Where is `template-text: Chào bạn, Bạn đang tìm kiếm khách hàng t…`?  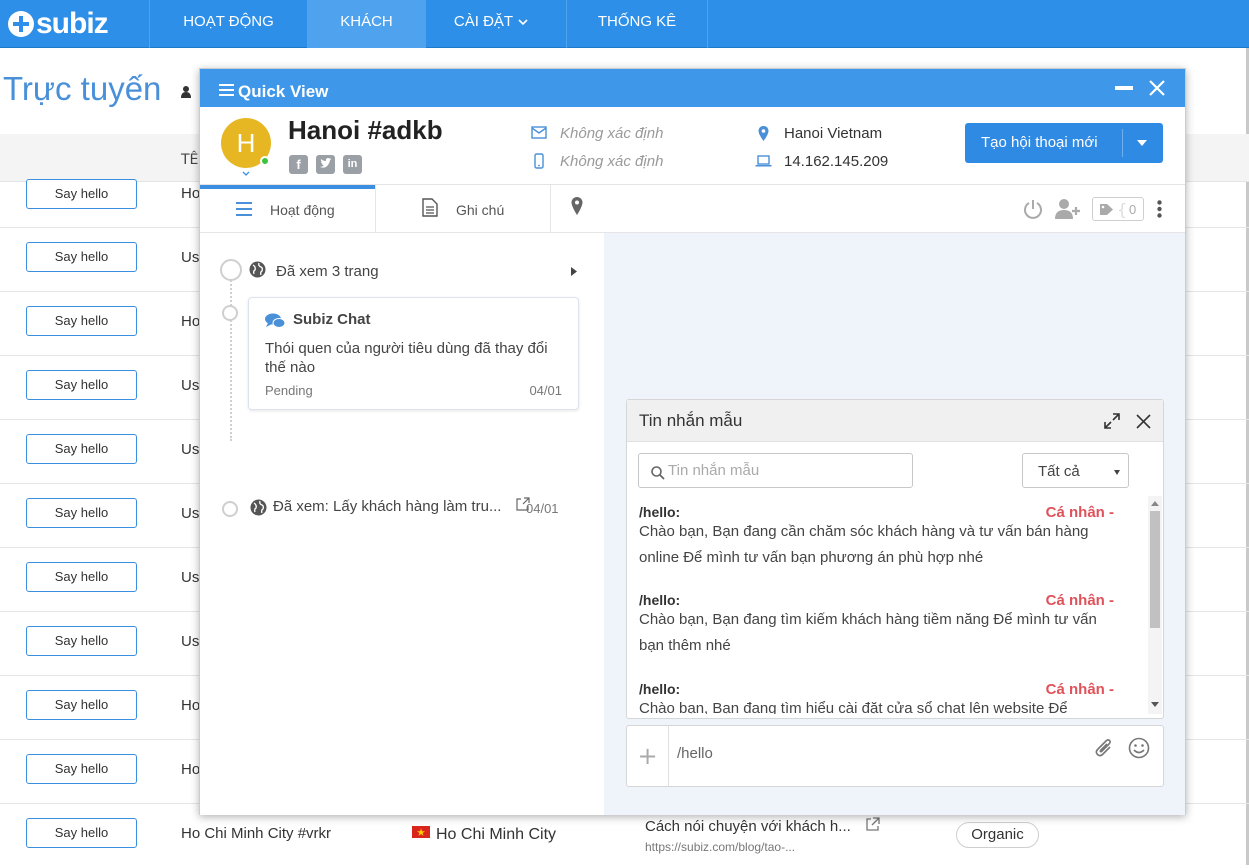
template-text: Chào bạn, Bạn đang tìm kiếm khách hàng t… is located at coordinates (868, 632).